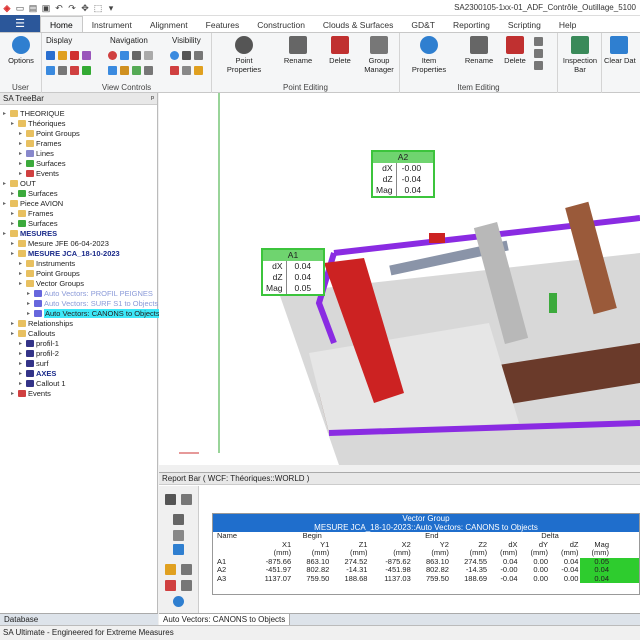 This screenshot has height=640, width=640. What do you see at coordinates (92, 303) in the screenshot?
I see `tree-item: ▸ Auto Vectors: SURF S1 to Objects` at bounding box center [92, 303].